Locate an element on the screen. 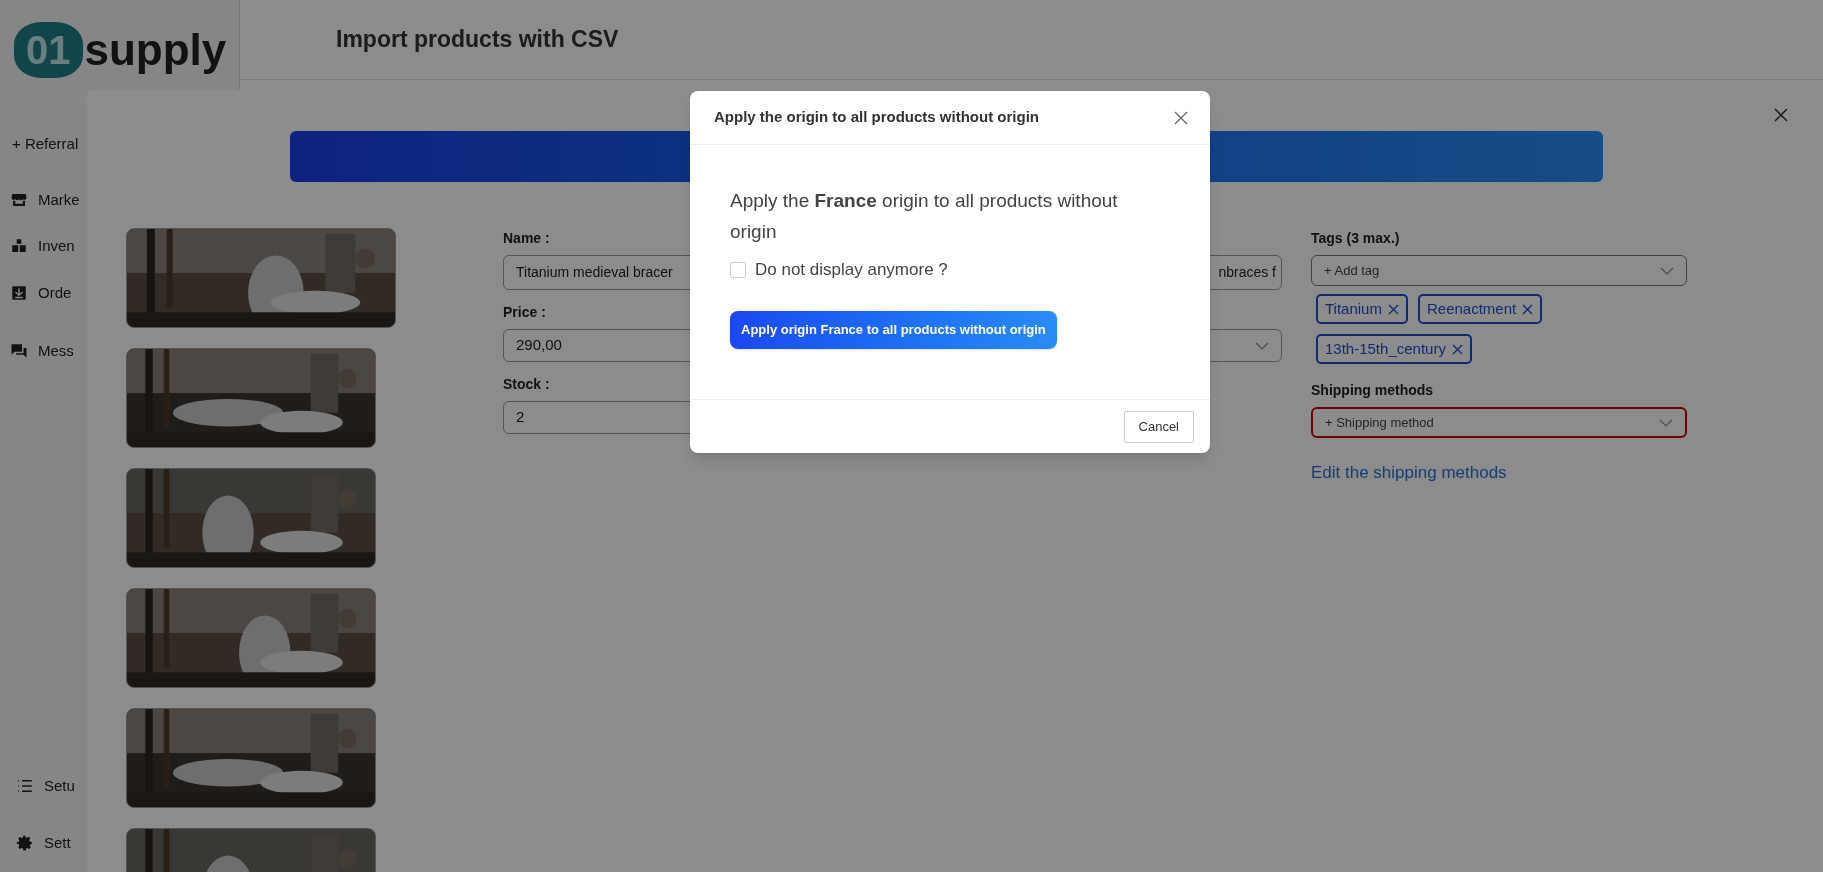  checkbox-label: Do not display anymore ? is located at coordinates (851, 270).